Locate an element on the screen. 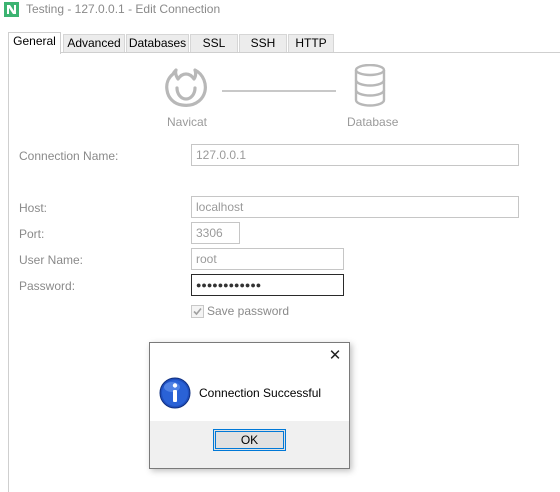 The width and height of the screenshot is (560, 492). username-field: root is located at coordinates (267, 259).